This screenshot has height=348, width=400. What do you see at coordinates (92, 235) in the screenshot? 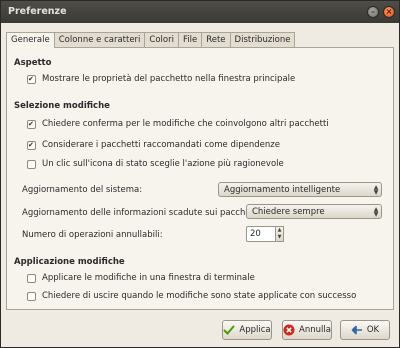
I see `undo-count-label: Numero di operazioni annullabili:` at bounding box center [92, 235].